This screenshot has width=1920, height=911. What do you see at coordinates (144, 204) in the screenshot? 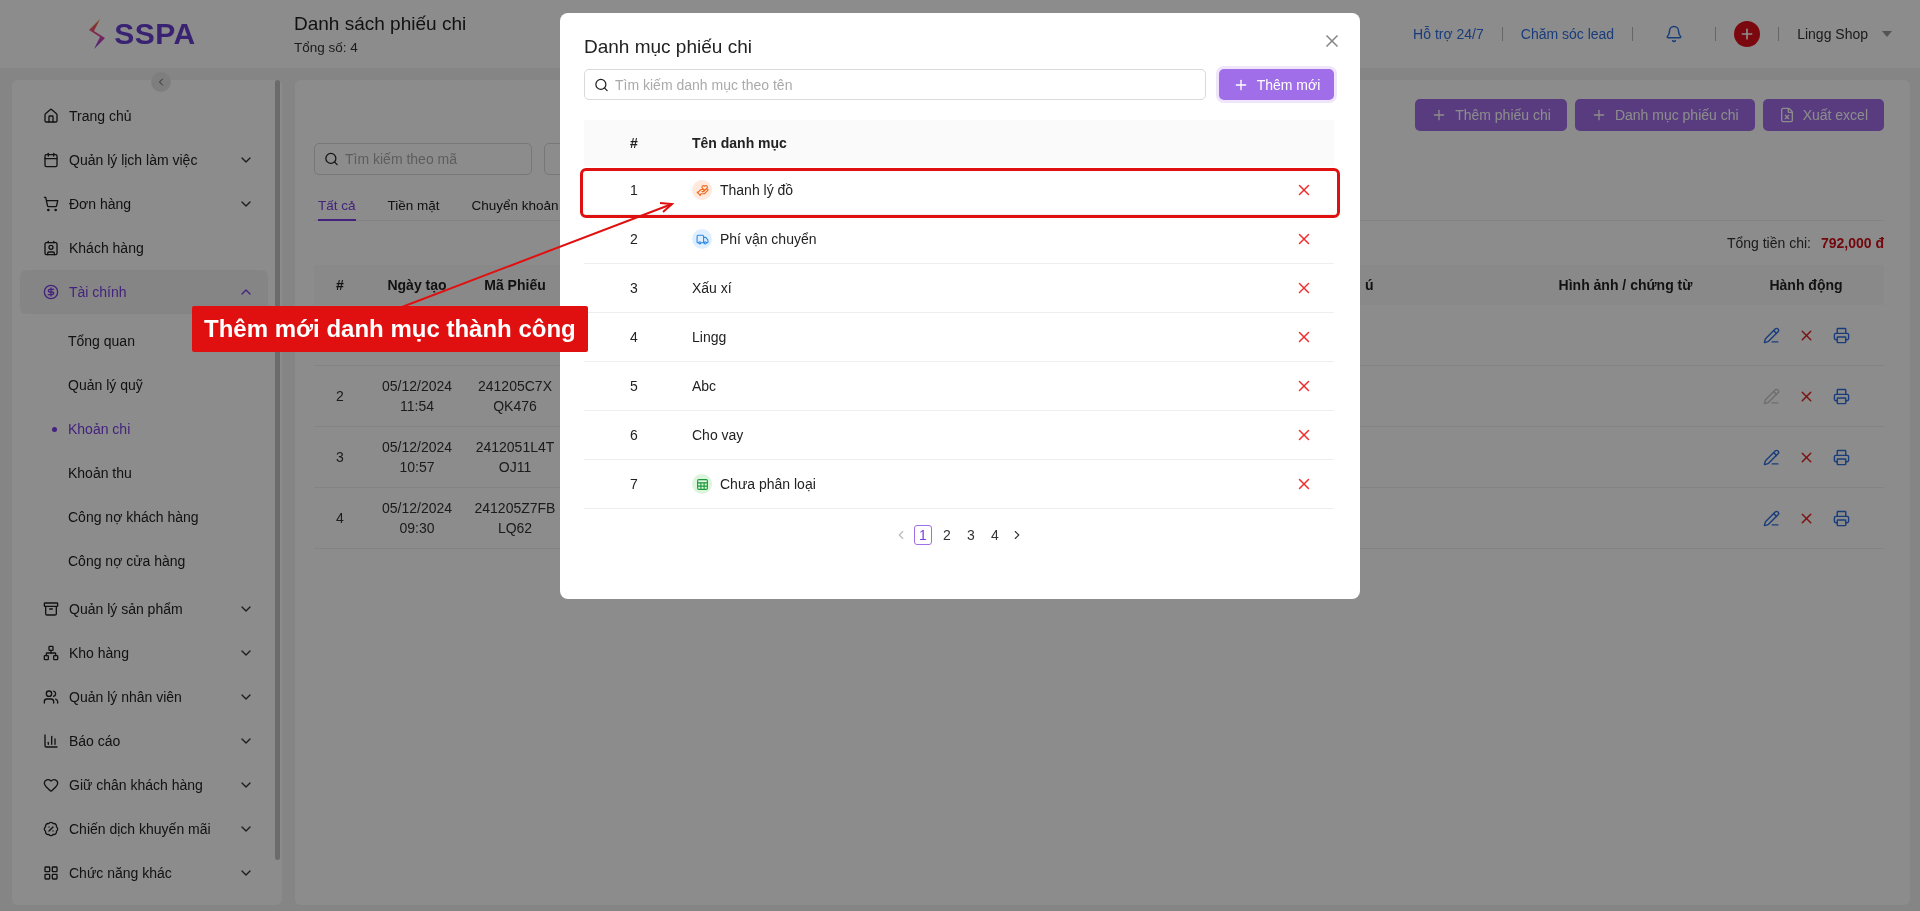
I see `sidebar-item: Đơn hàng` at bounding box center [144, 204].